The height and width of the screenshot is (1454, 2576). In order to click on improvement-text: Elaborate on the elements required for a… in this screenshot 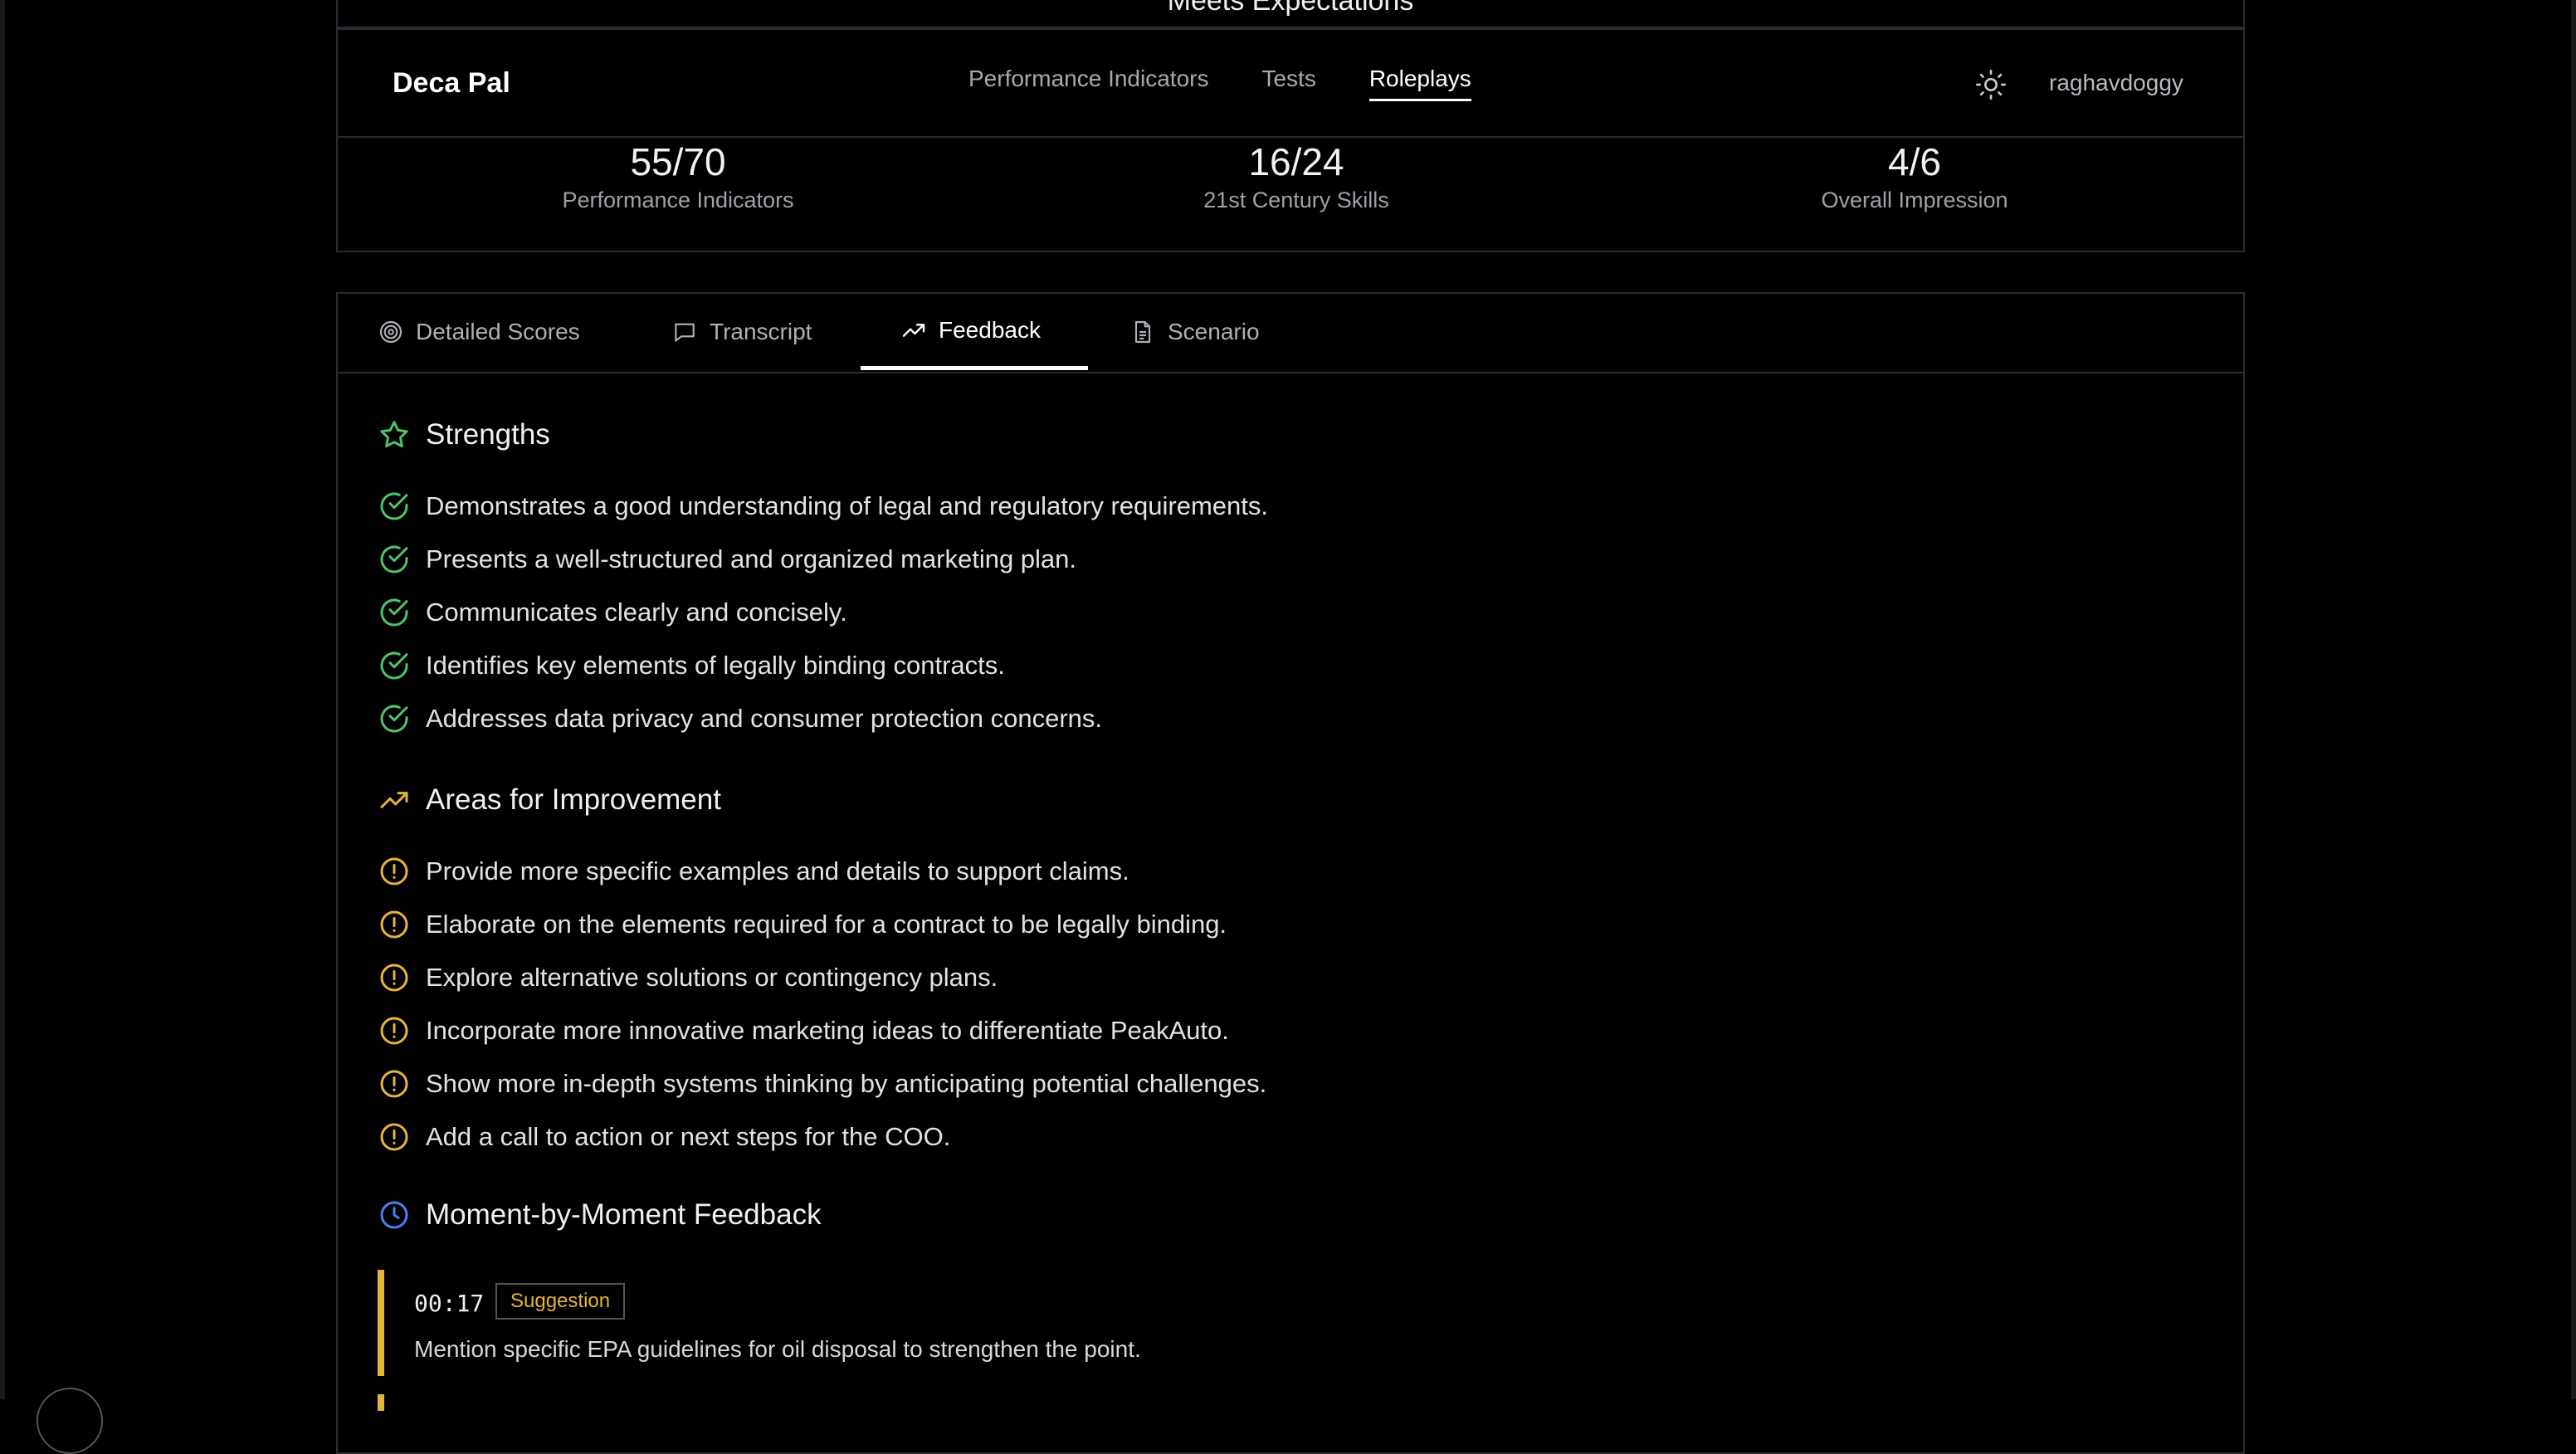, I will do `click(827, 924)`.